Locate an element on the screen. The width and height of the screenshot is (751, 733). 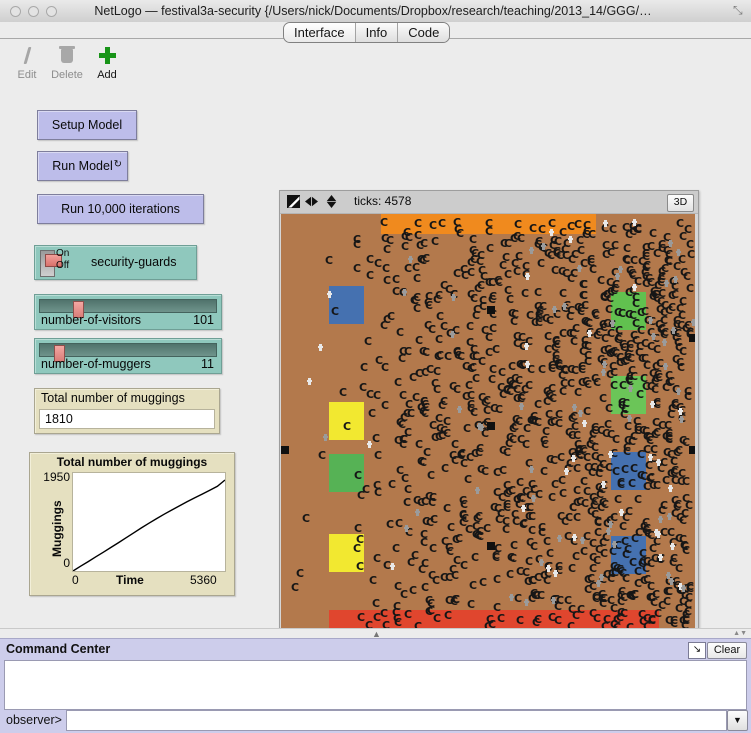
setup-model-button: Setup Model is located at coordinates (87, 125).